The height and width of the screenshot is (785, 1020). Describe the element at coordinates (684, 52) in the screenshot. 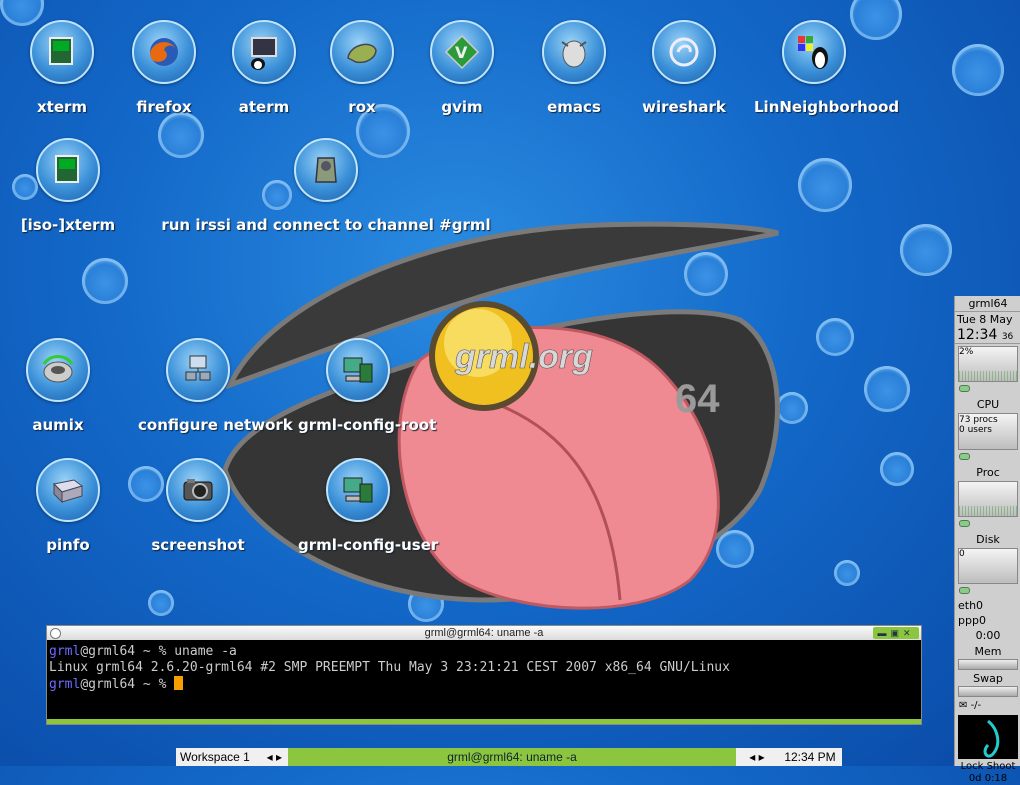

I see `wireshark-icon` at that location.